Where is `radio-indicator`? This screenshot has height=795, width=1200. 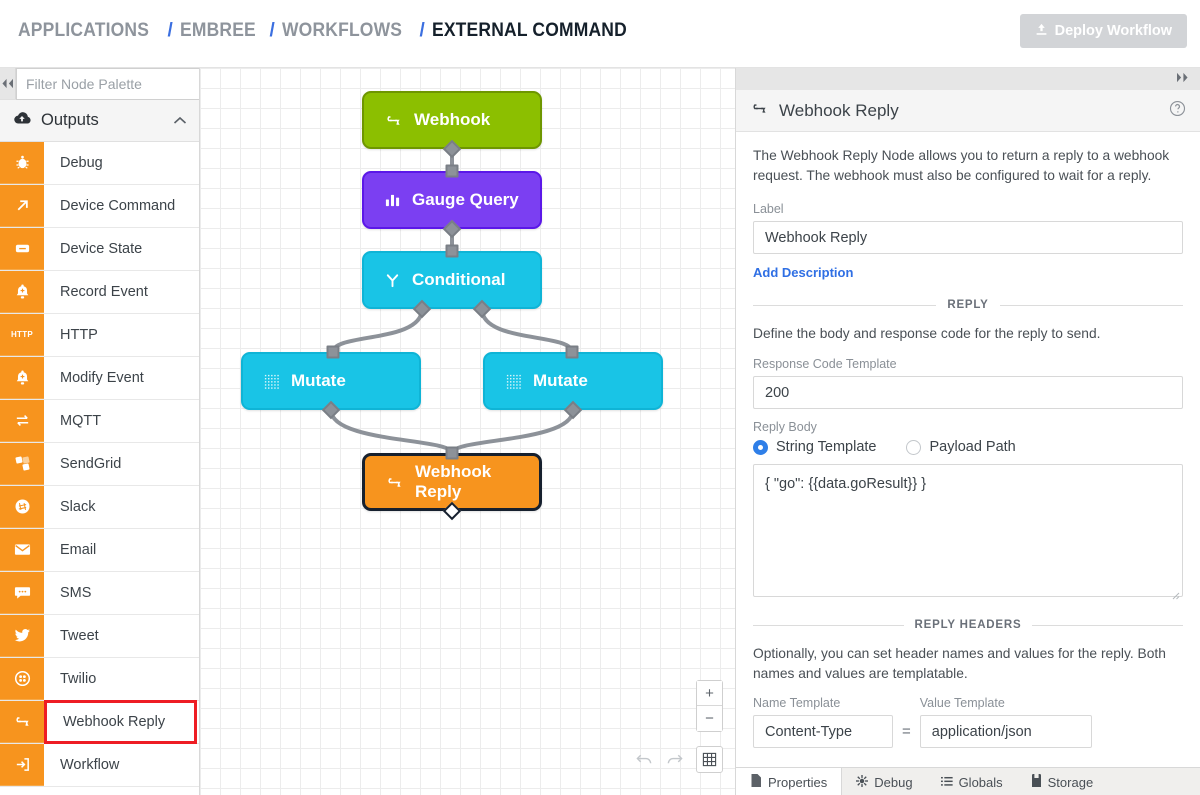
radio-indicator is located at coordinates (914, 447).